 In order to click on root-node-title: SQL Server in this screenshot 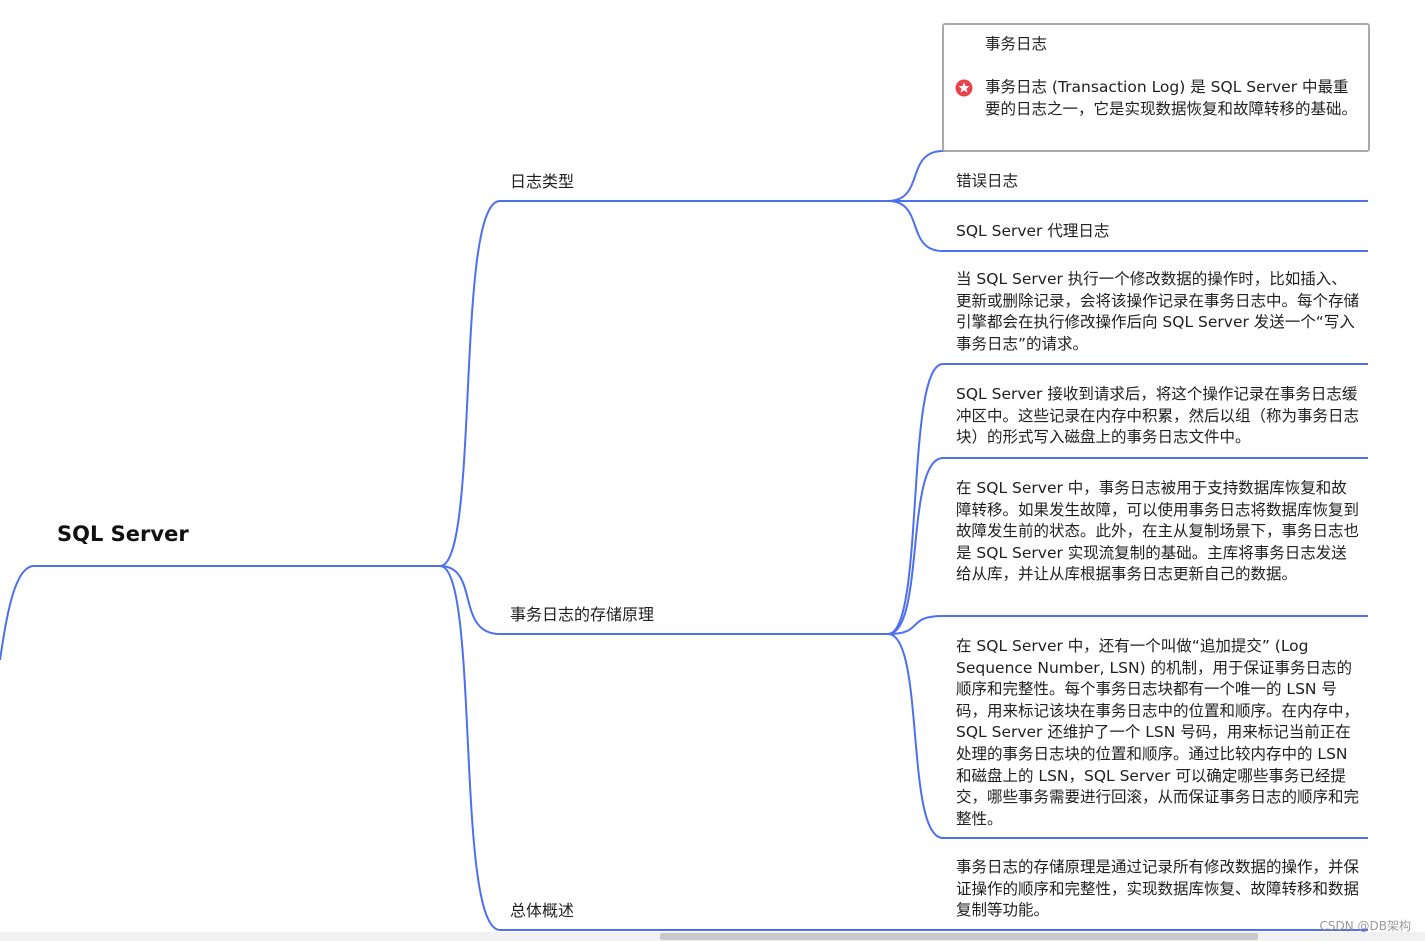, I will do `click(123, 534)`.